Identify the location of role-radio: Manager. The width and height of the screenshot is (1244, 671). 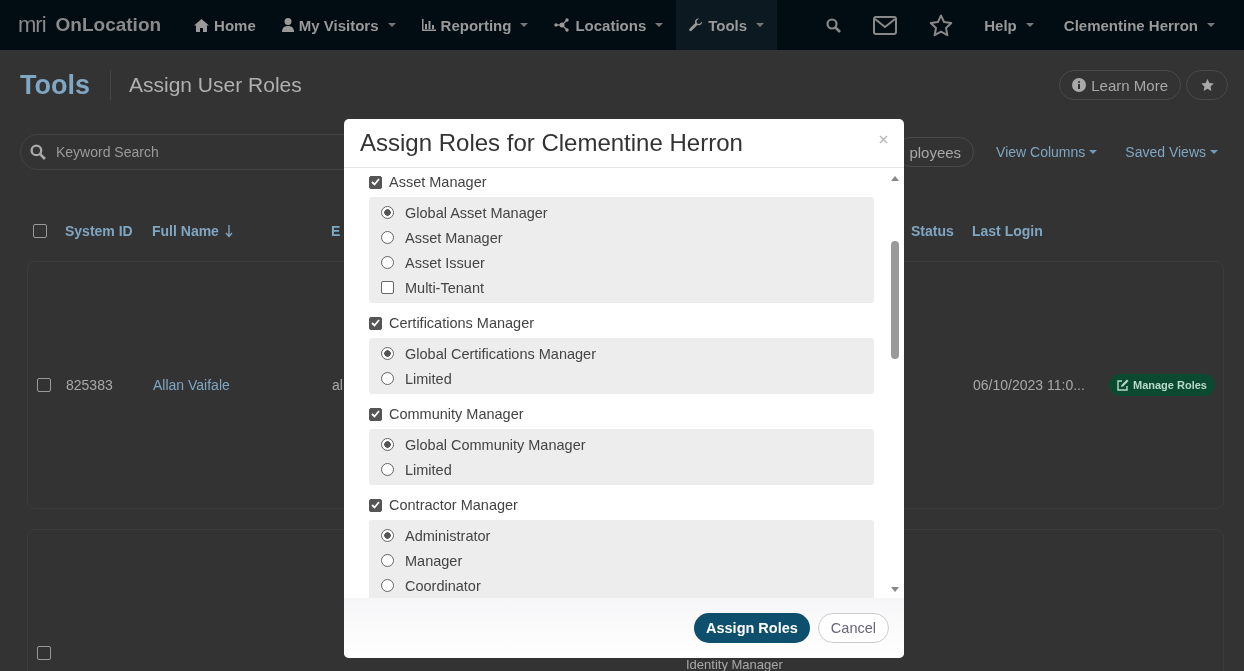
(621, 560).